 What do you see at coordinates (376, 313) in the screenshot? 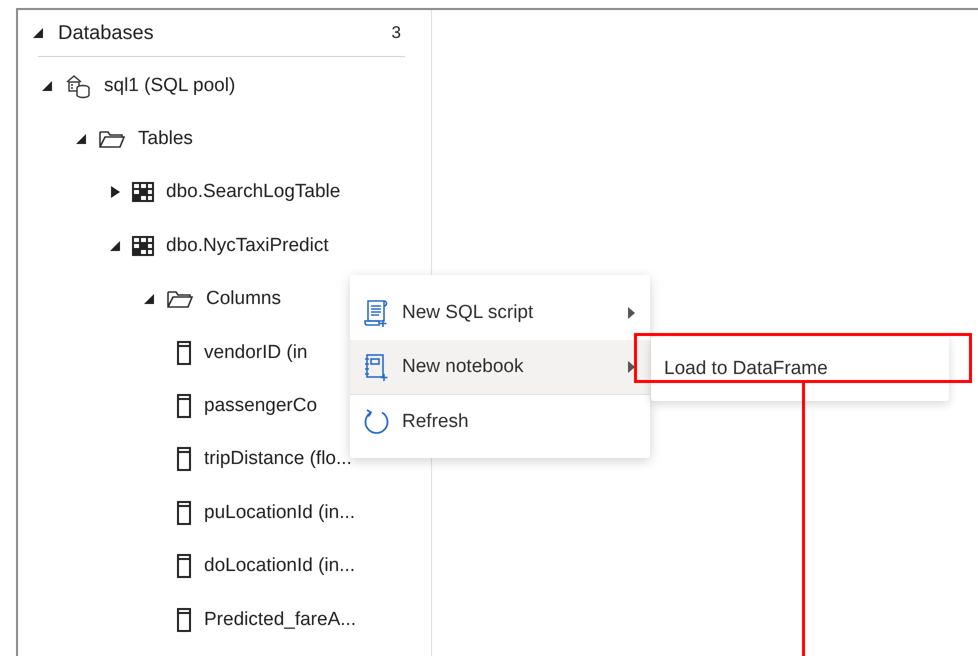
I see `script-icon` at bounding box center [376, 313].